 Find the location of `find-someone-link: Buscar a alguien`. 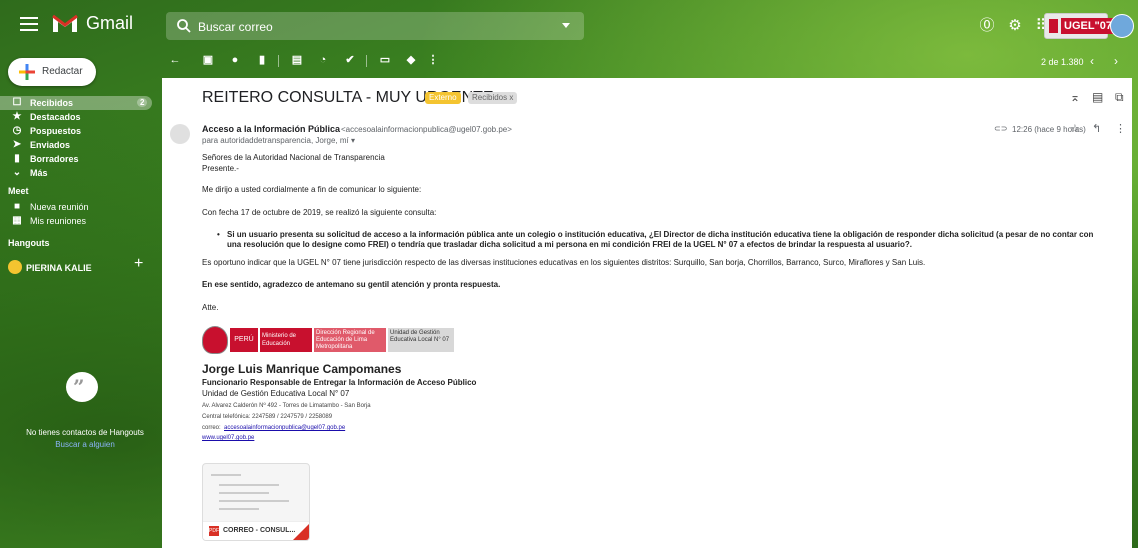

find-someone-link: Buscar a alguien is located at coordinates (85, 444).